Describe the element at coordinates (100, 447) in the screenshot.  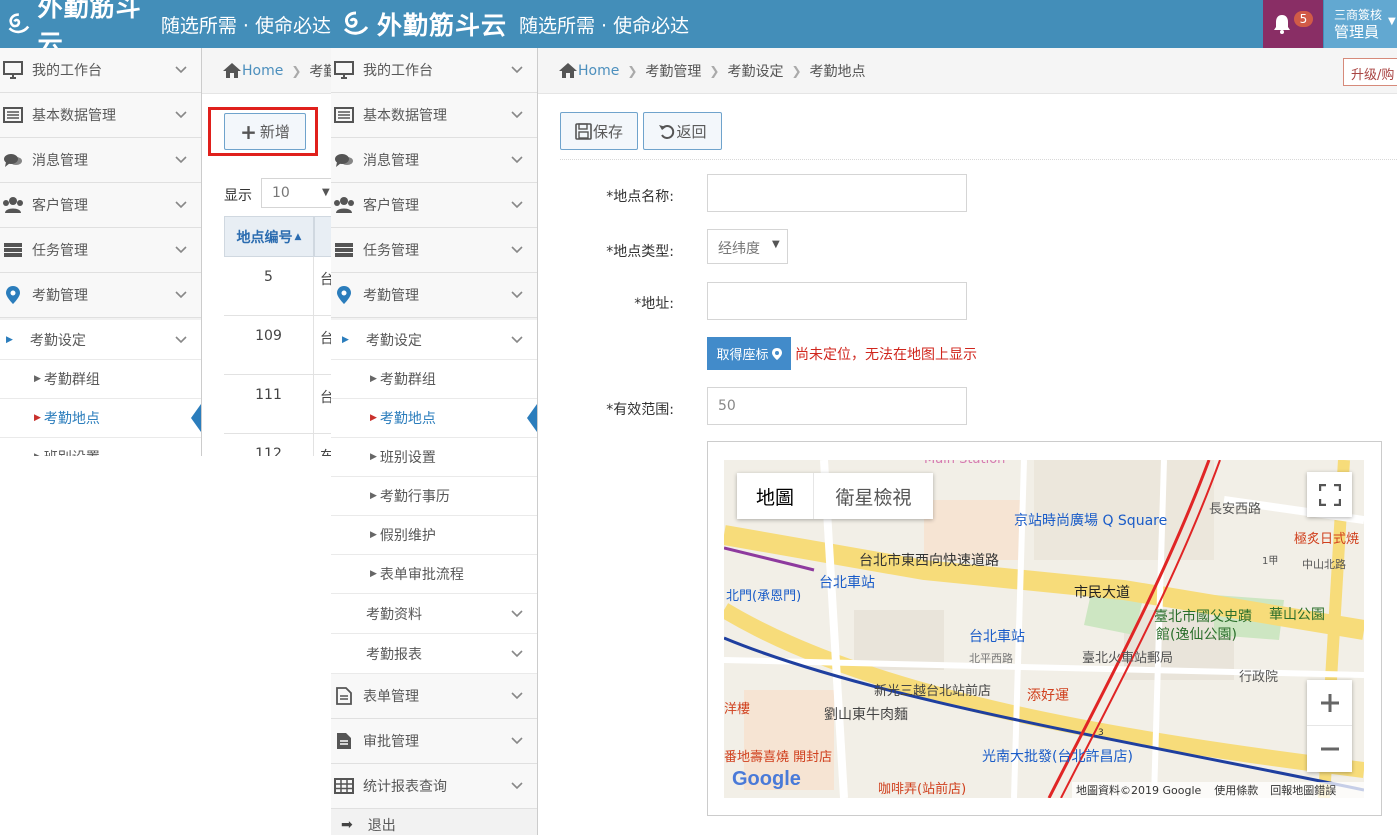
I see `submenu-item-shift: ▶ 班别设置` at that location.